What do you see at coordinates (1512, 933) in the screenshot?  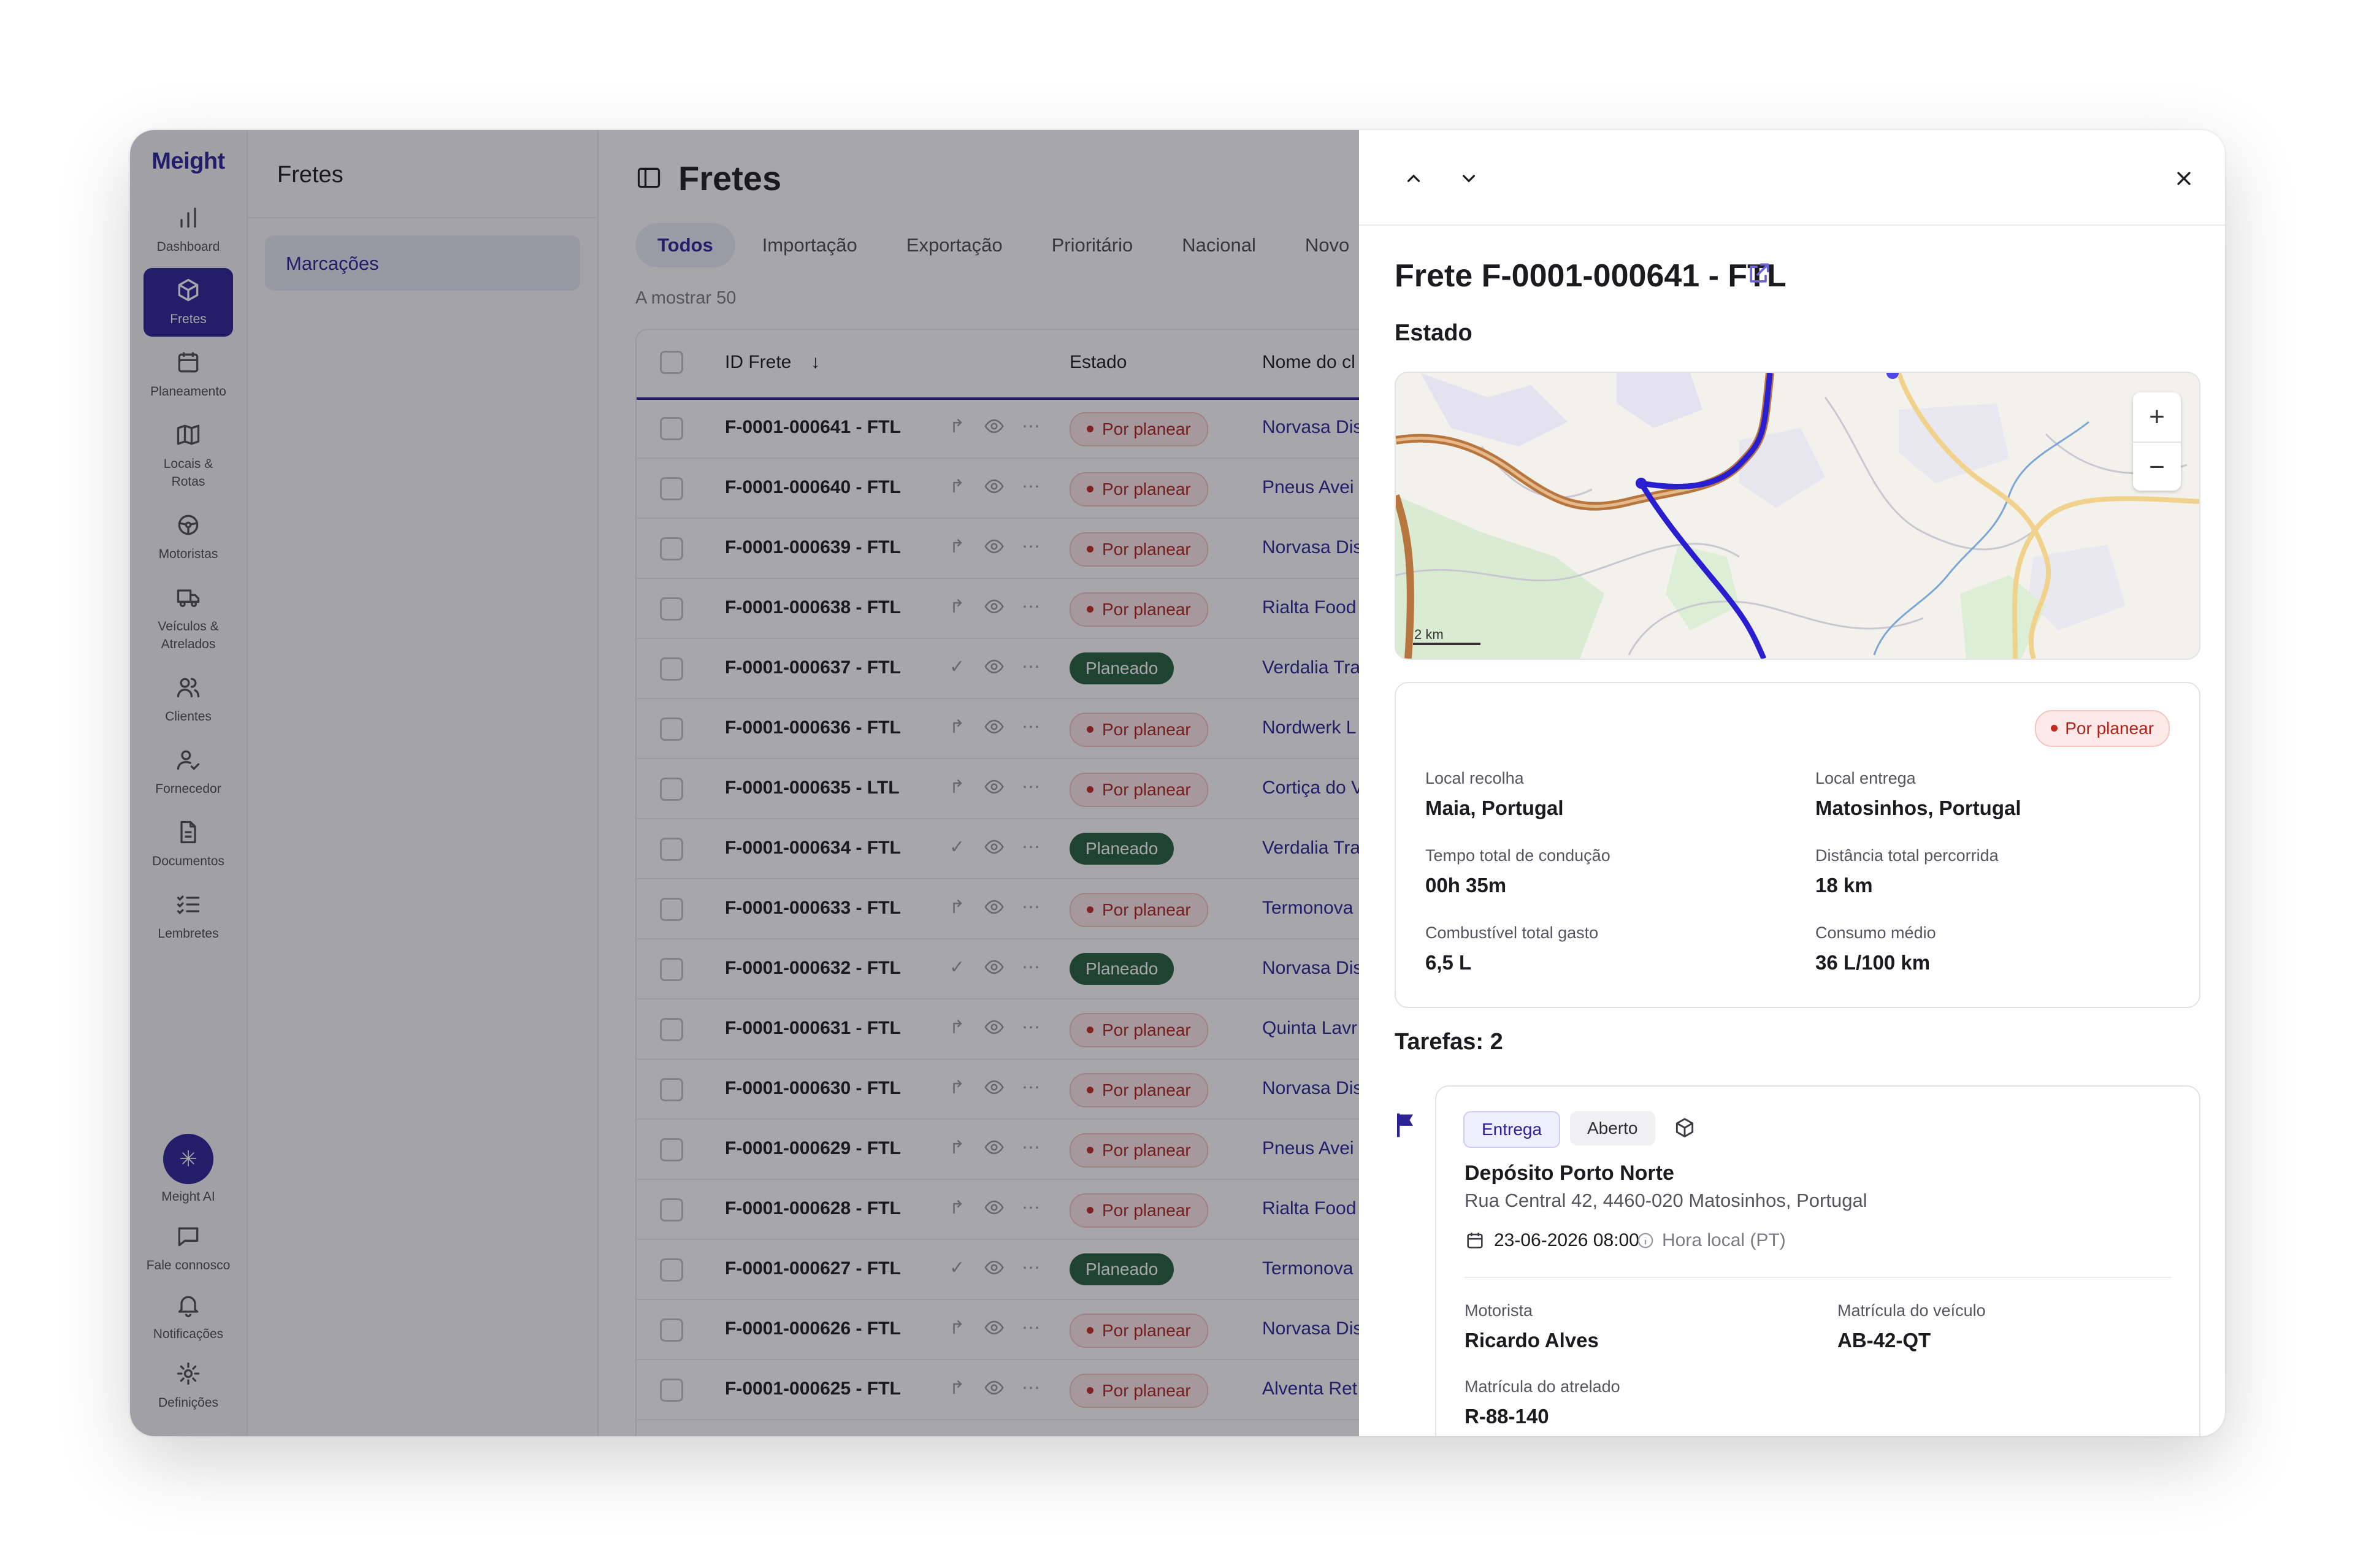 I see `field-label: Combustível total gasto` at bounding box center [1512, 933].